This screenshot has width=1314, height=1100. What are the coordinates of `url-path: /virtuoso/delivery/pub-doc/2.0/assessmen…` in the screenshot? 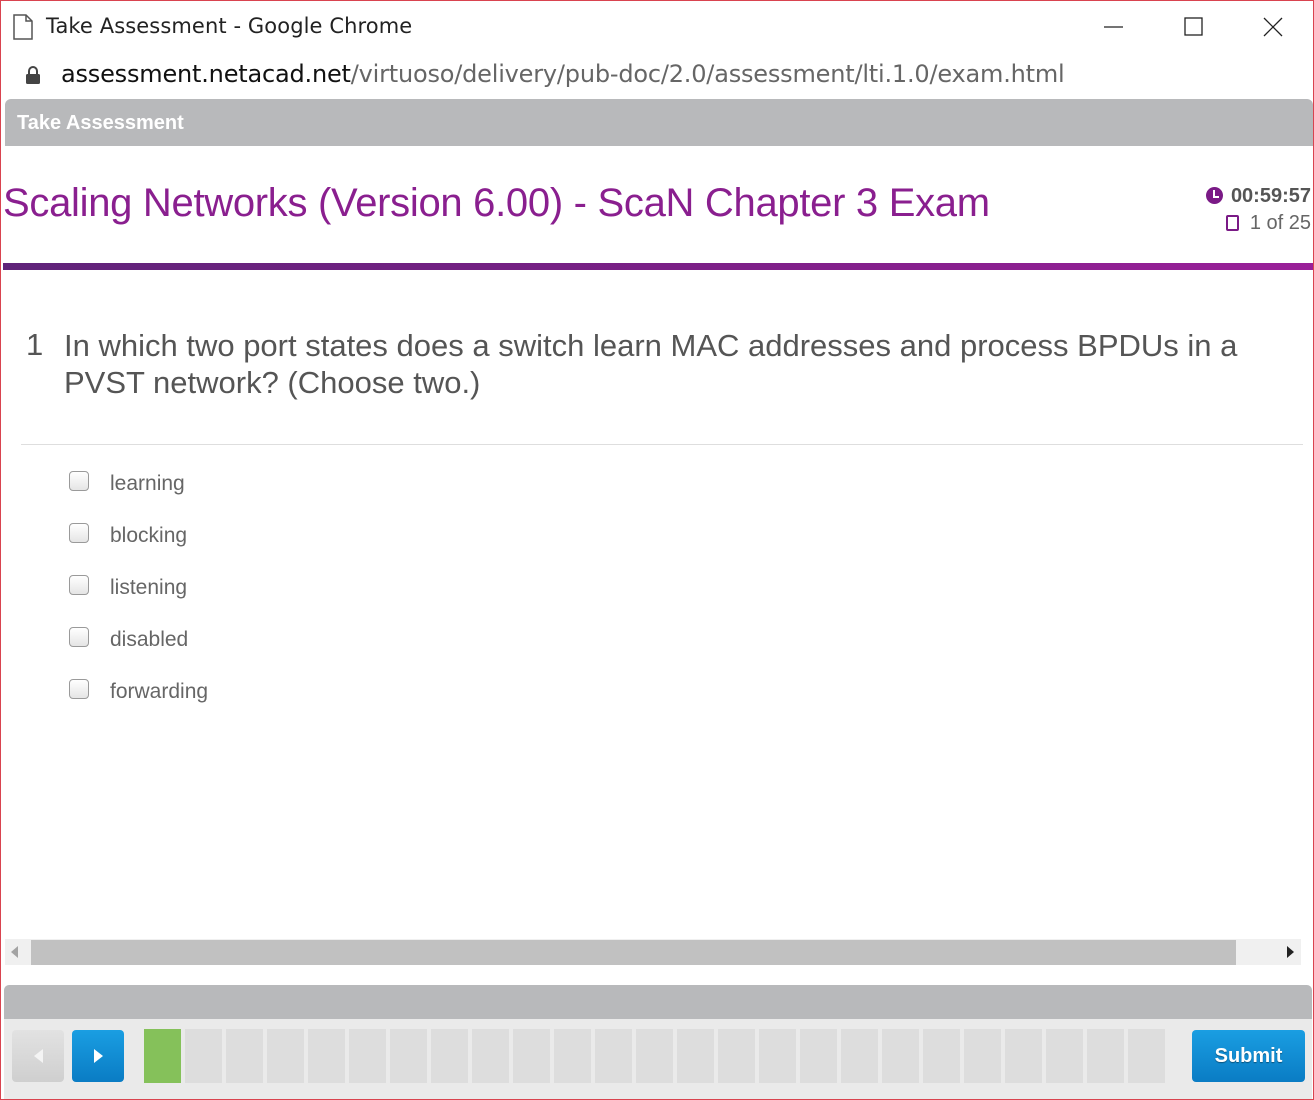 It's located at (707, 74).